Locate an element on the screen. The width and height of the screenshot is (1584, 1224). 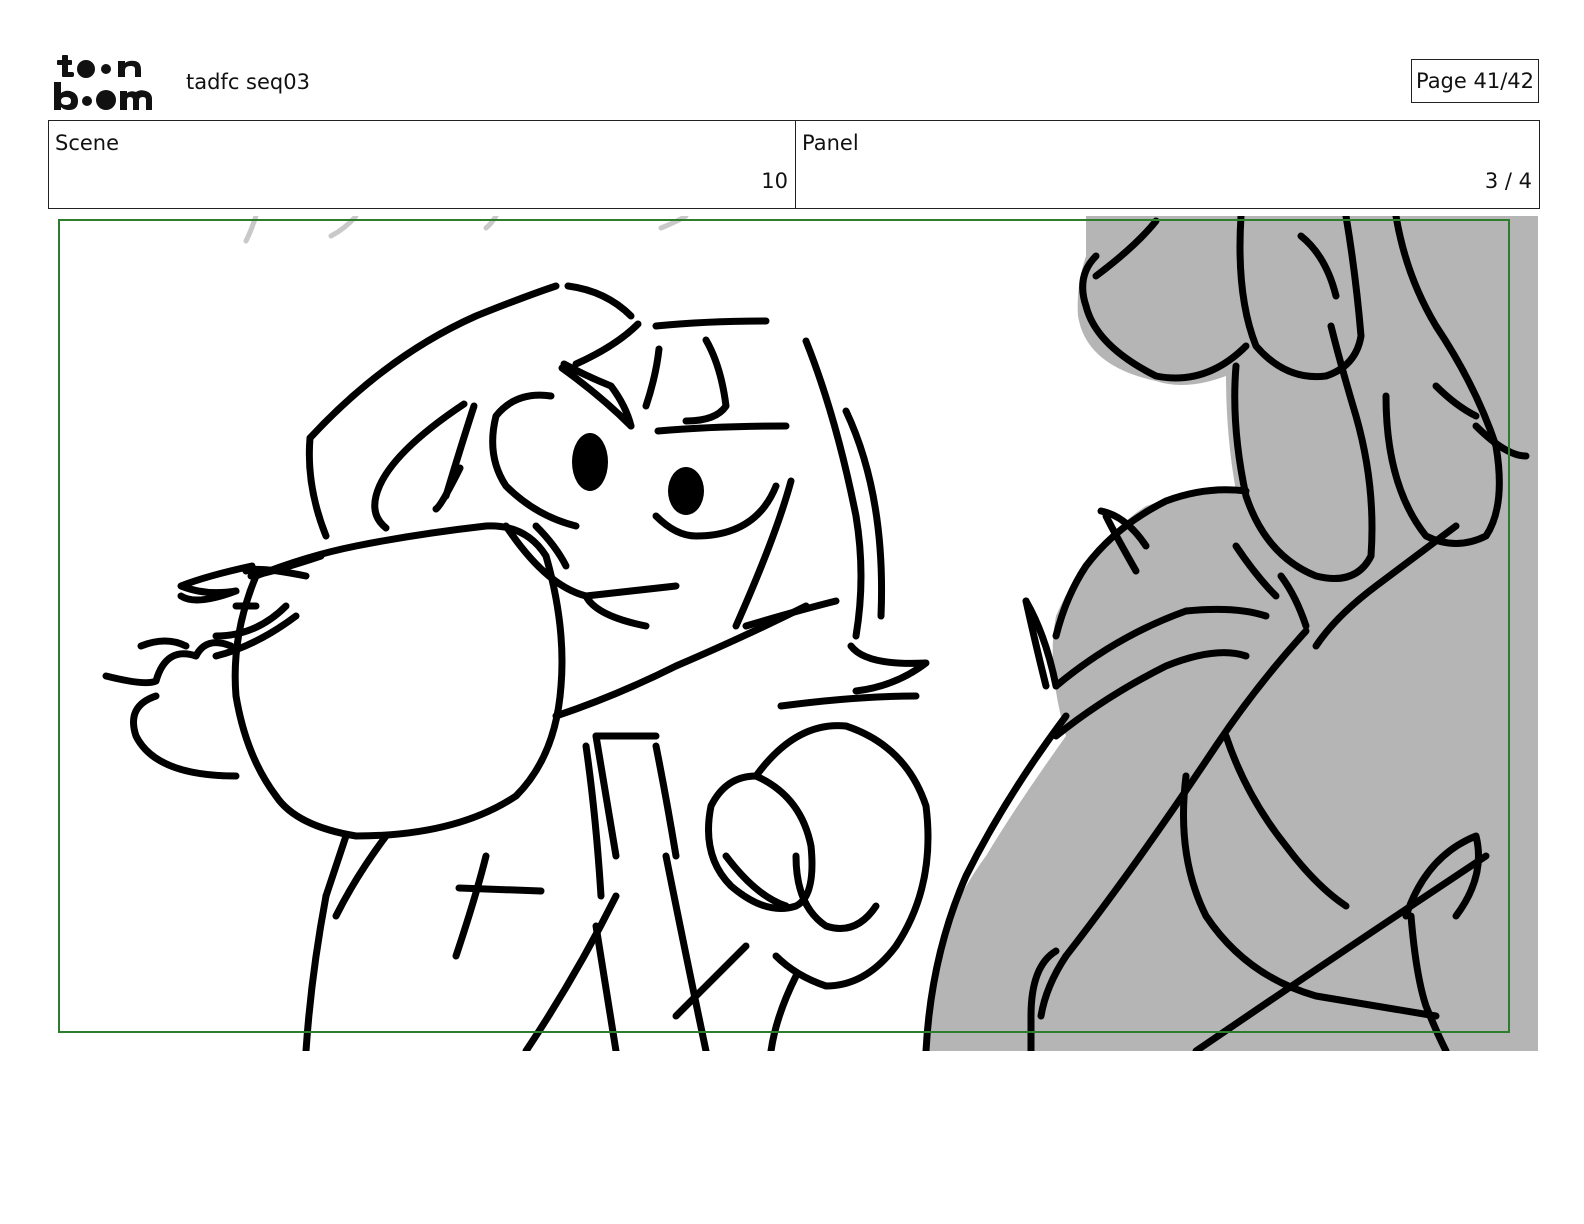
scene-number: 10 is located at coordinates (774, 181).